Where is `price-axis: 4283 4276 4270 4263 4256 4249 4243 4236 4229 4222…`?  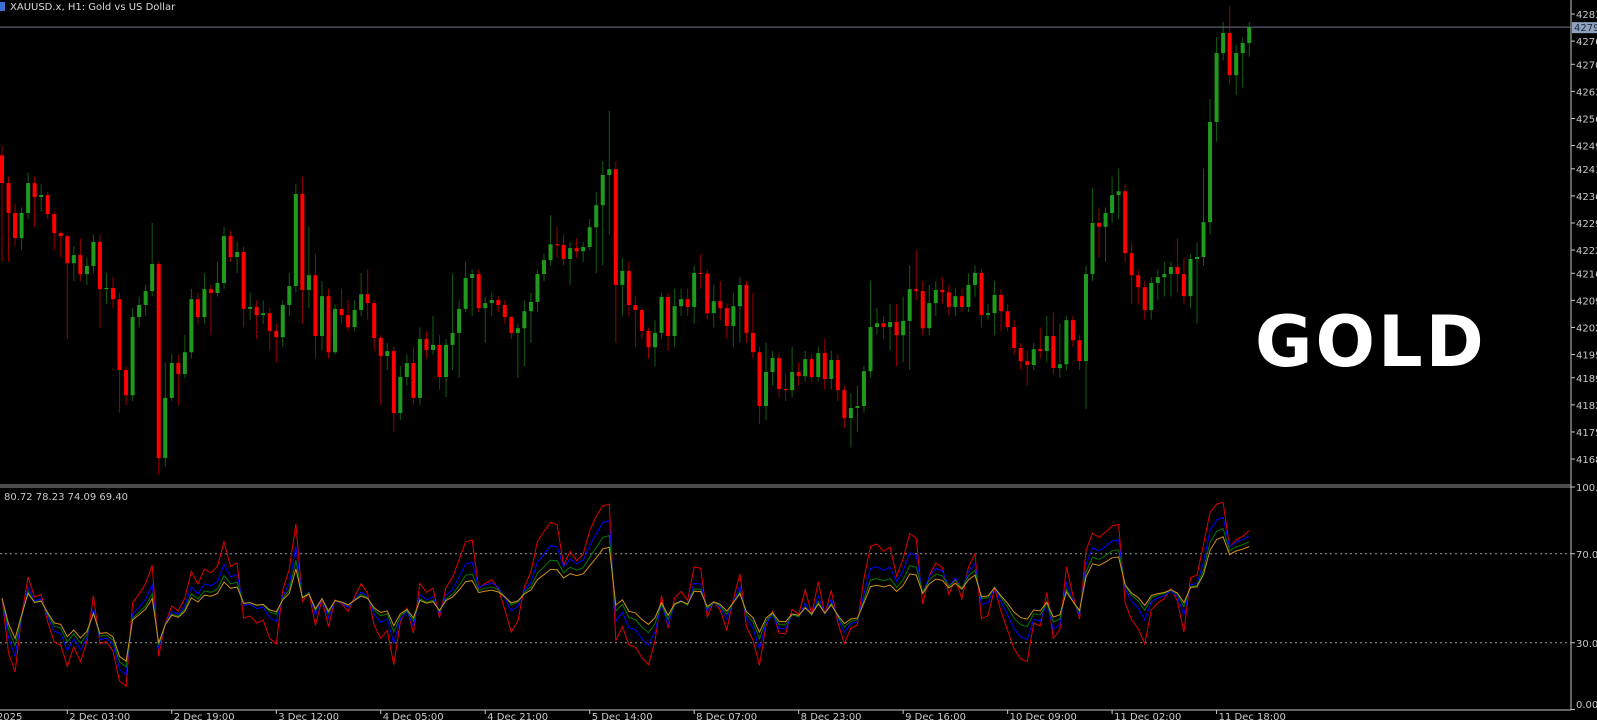 price-axis: 4283 4276 4270 4263 4256 4249 4243 4236 4229 4222… is located at coordinates (1584, 238).